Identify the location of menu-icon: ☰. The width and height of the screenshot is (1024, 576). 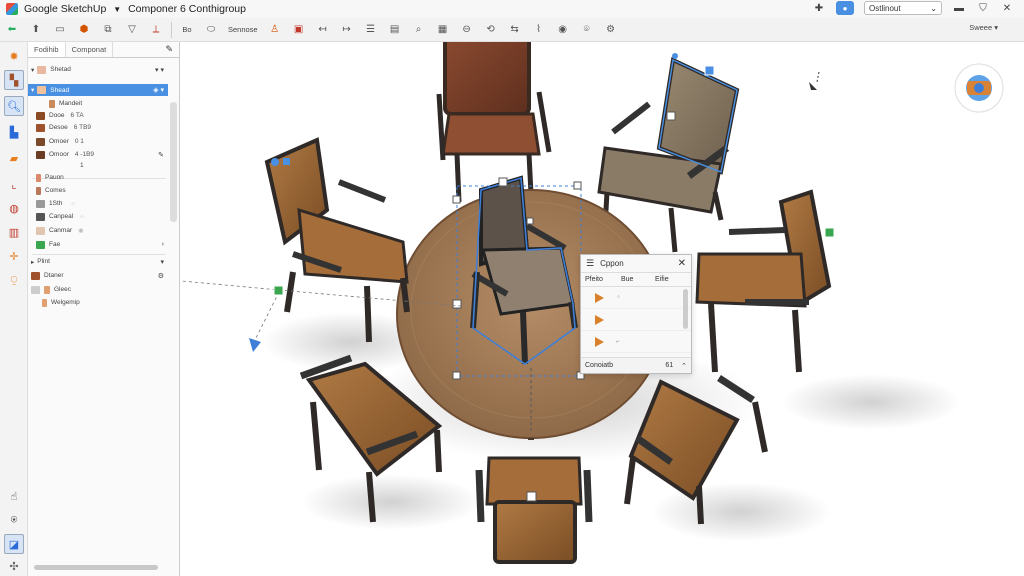
(590, 263).